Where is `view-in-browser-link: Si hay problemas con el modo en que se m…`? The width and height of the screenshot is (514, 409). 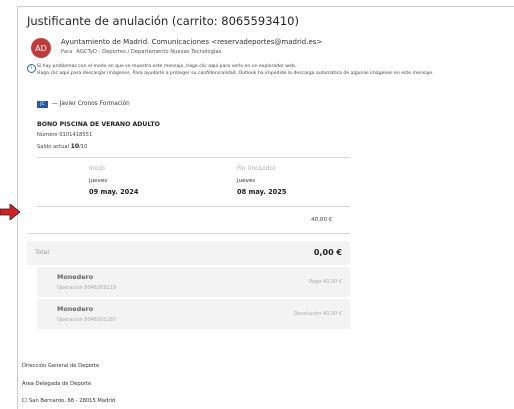 view-in-browser-link: Si hay problemas con el modo en que se m… is located at coordinates (166, 66).